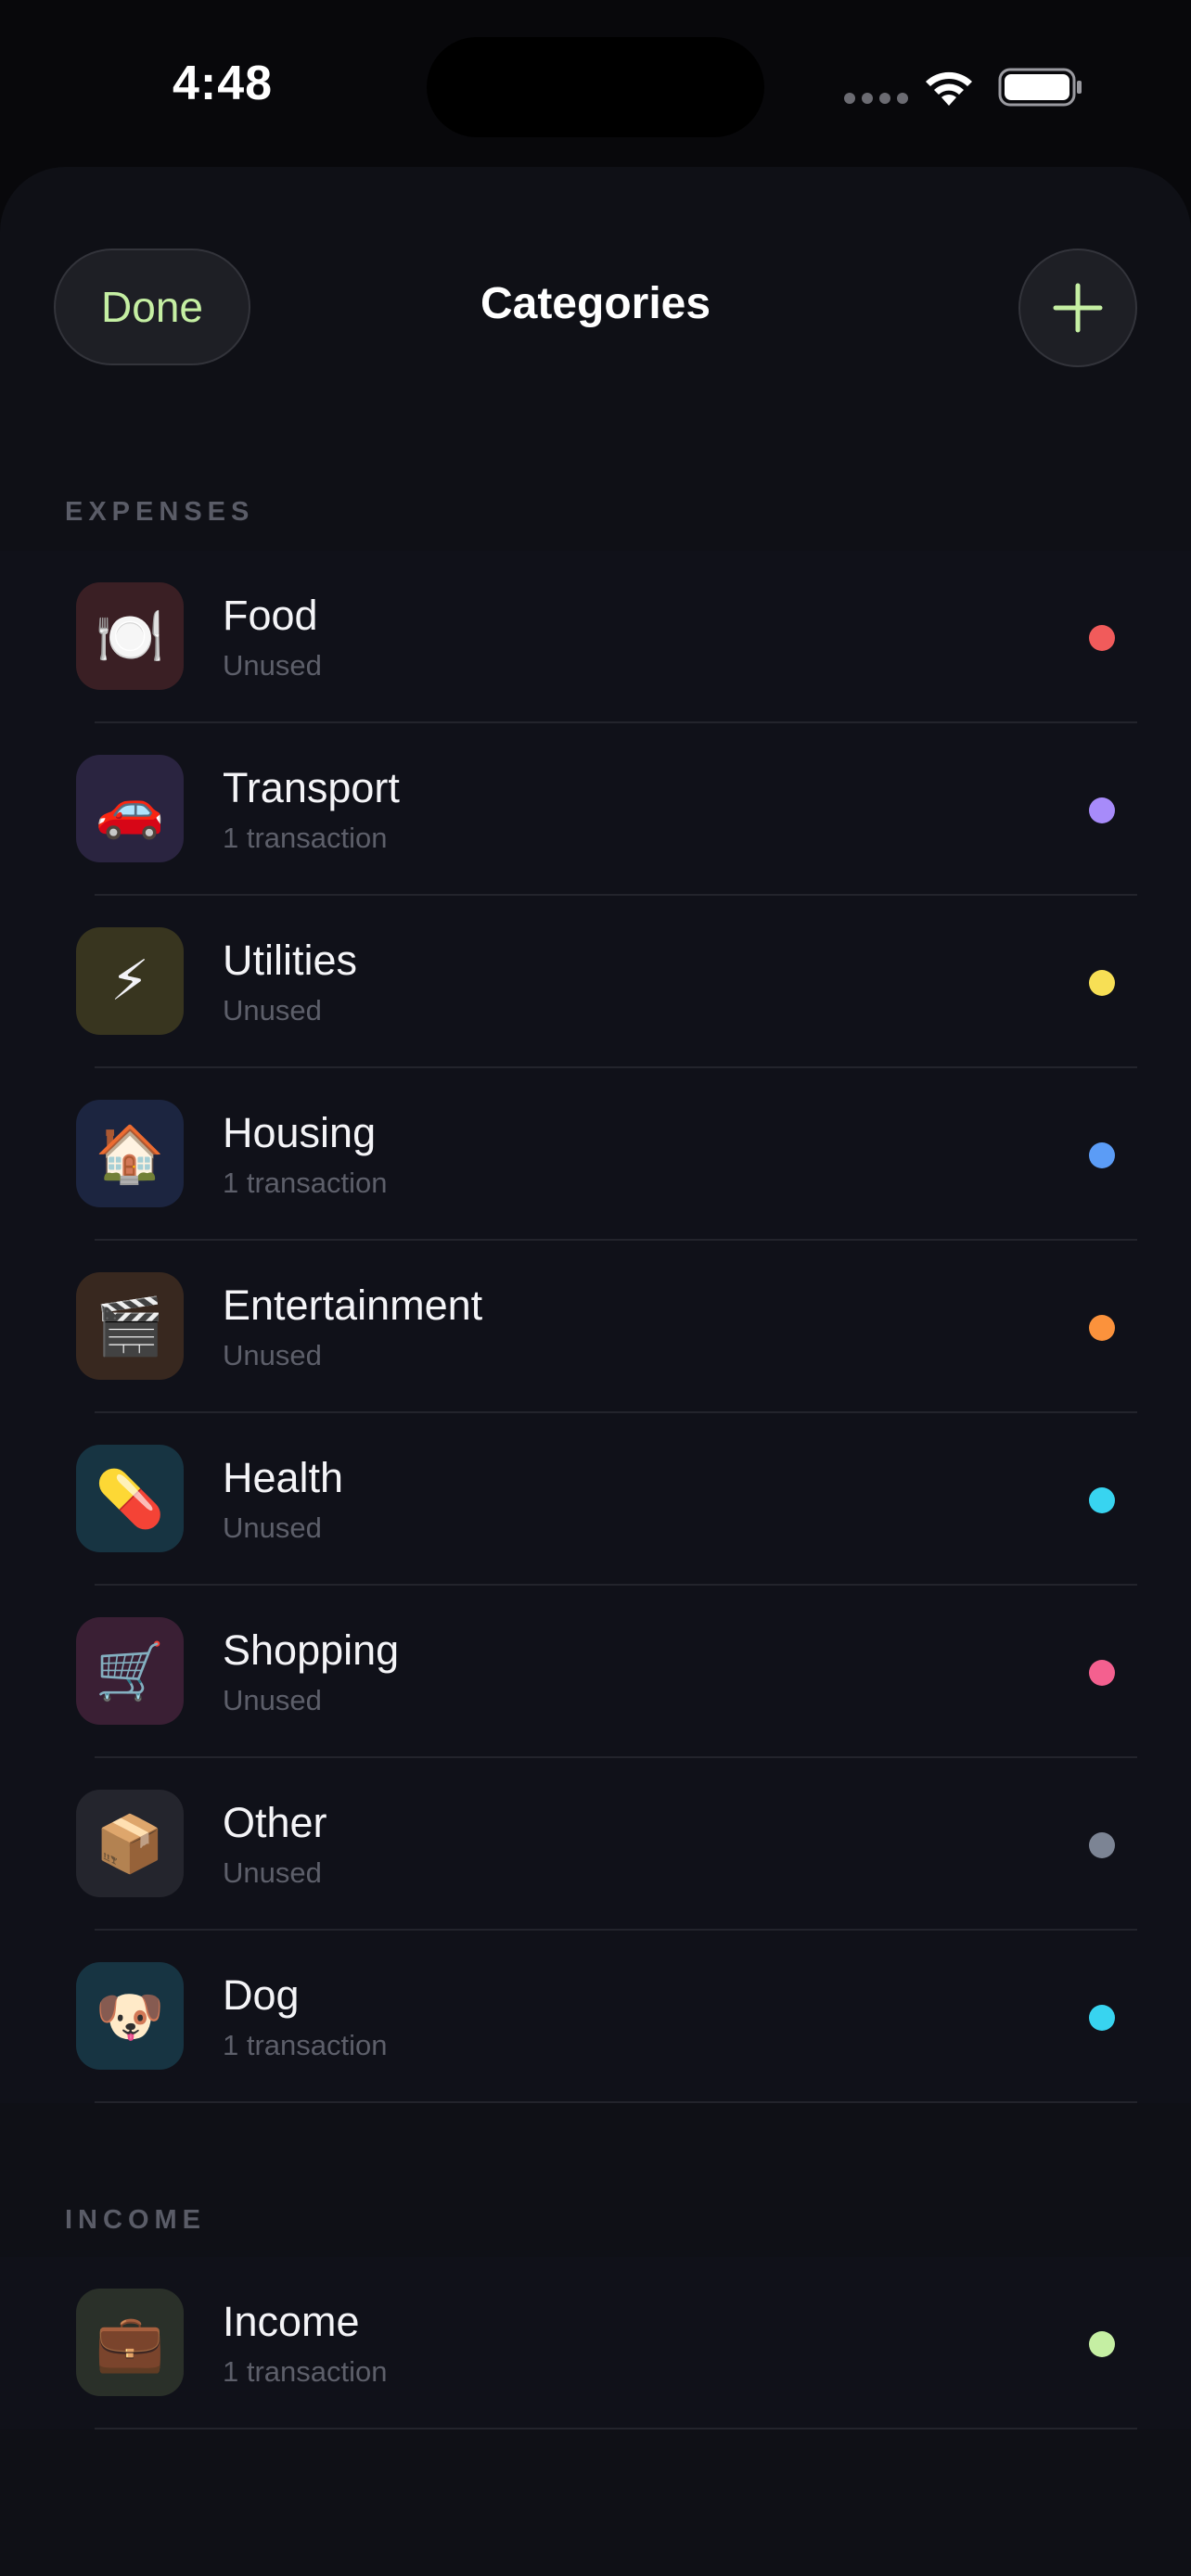  I want to click on income-list: 💼 Income 1 transaction, so click(595, 2343).